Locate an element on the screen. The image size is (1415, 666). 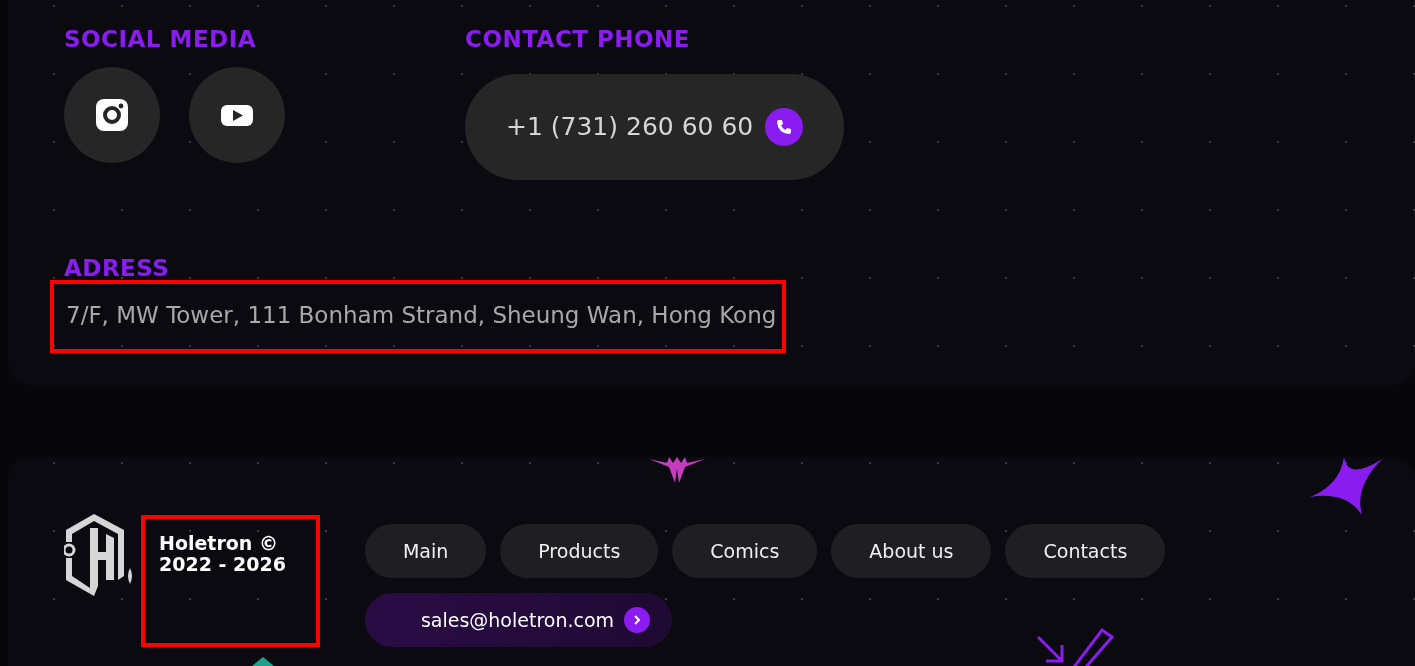
section-heading: SOCIAL MEDIA is located at coordinates (161, 39).